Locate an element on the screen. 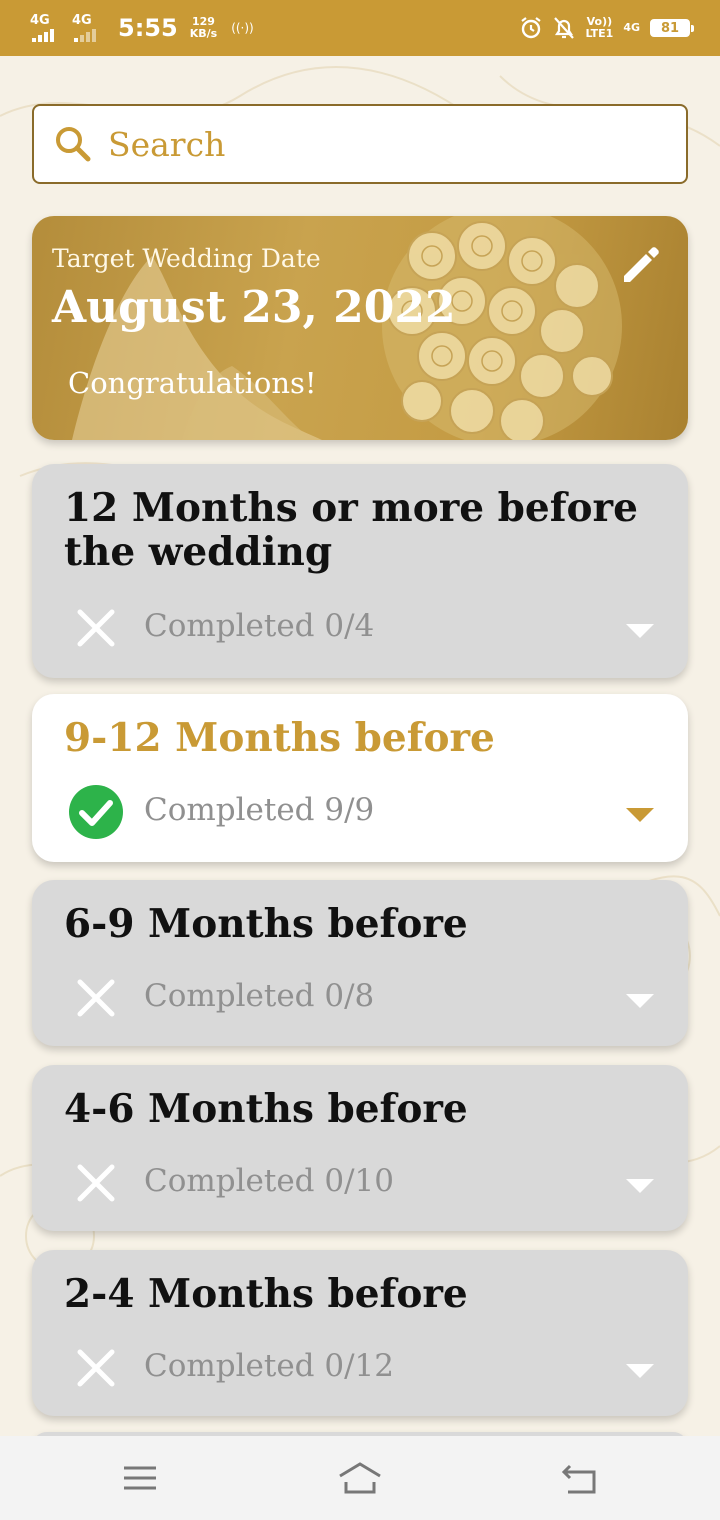 This screenshot has width=720, height=1520. card-progress: Completed 9/9 is located at coordinates (259, 810).